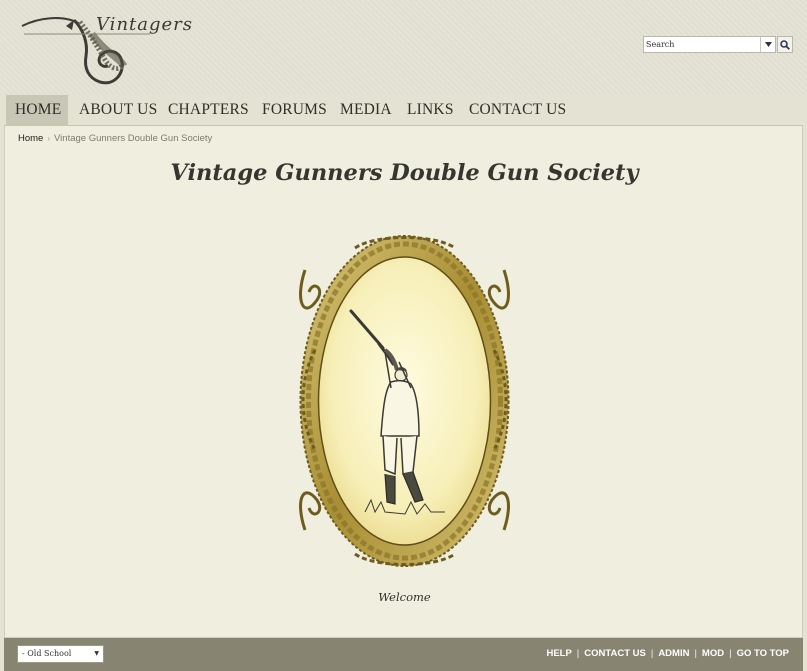 The image size is (807, 671). I want to click on nav-item-home: HOME, so click(37, 110).